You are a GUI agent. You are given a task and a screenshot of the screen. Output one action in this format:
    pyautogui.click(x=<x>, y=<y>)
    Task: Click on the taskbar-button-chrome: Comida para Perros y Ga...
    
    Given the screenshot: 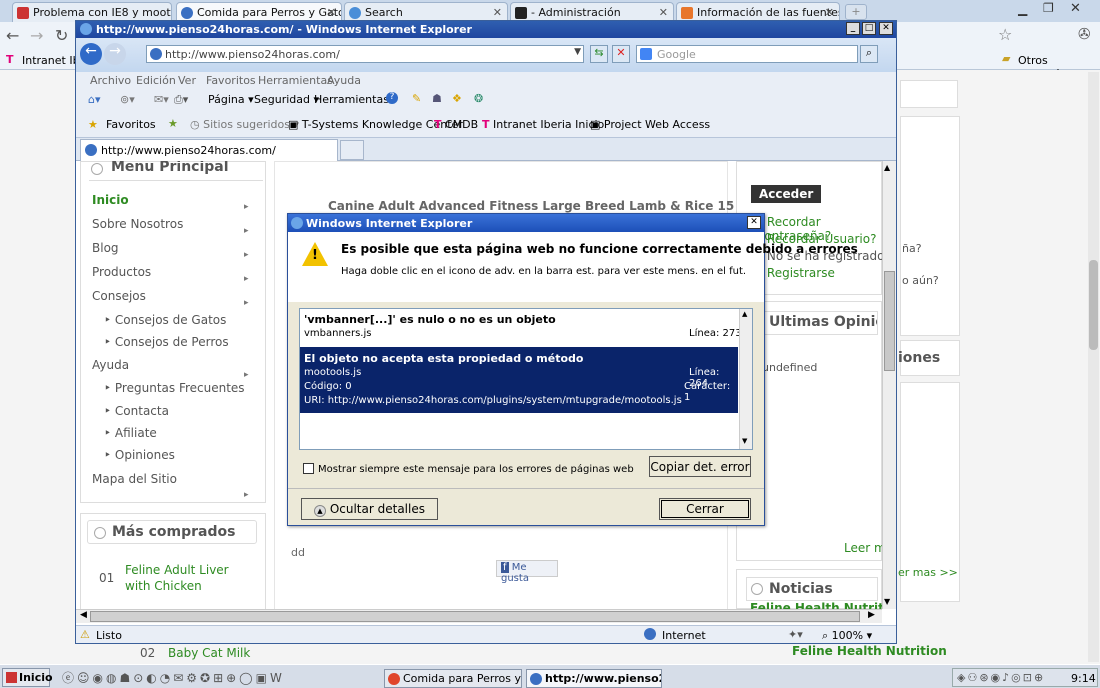 What is the action you would take?
    pyautogui.click(x=453, y=678)
    